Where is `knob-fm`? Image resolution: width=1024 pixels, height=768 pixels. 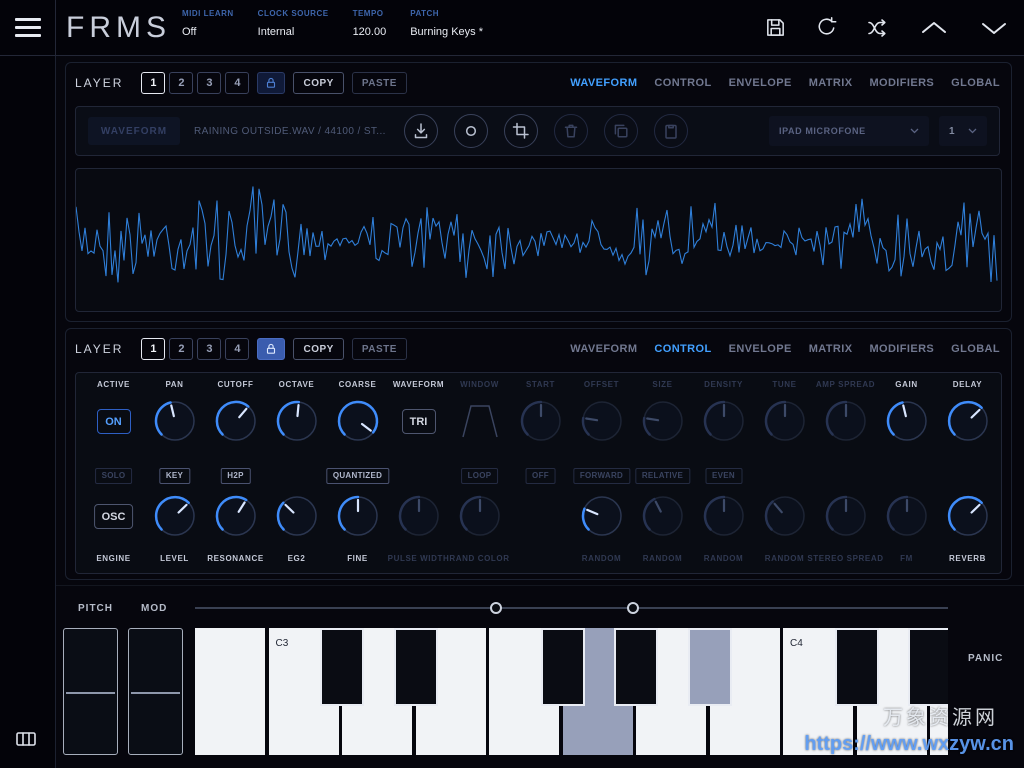
knob-fm is located at coordinates (907, 516).